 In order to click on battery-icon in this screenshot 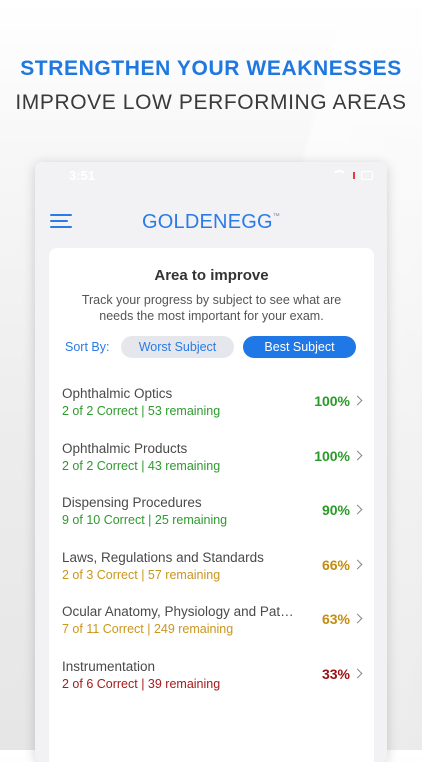, I will do `click(367, 175)`.